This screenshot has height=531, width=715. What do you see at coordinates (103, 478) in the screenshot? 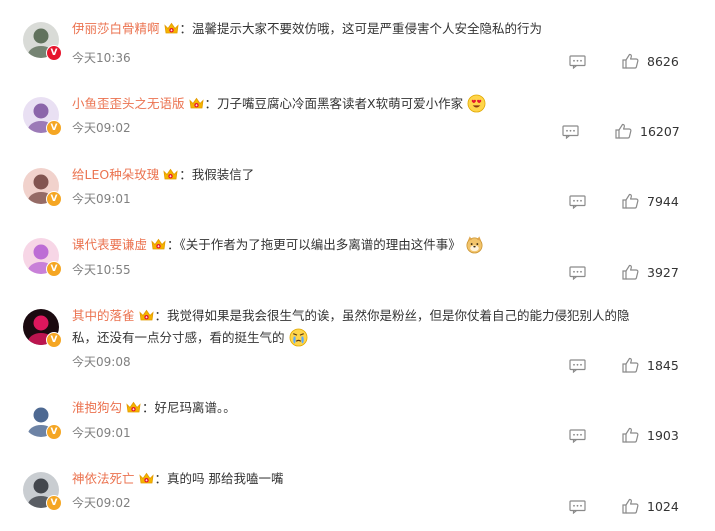
I see `username-link: 神依法死亡` at bounding box center [103, 478].